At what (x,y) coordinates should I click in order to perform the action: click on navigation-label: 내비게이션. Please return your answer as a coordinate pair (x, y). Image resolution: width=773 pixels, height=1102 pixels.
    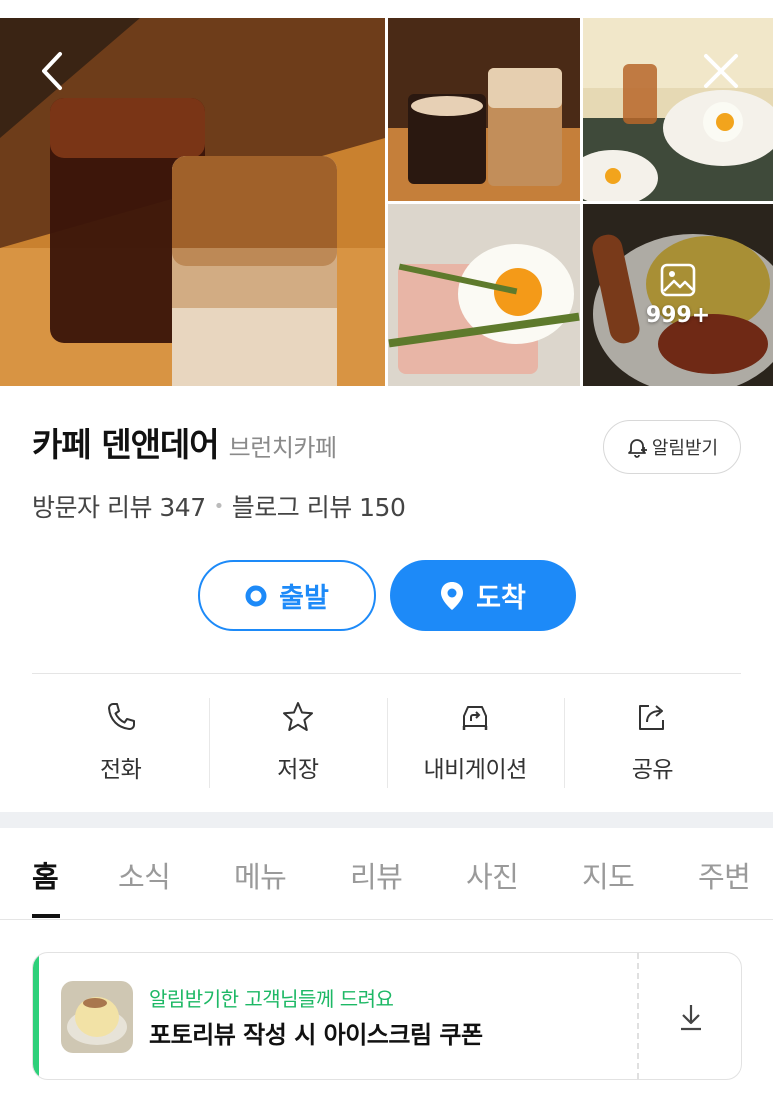
    Looking at the image, I should click on (475, 770).